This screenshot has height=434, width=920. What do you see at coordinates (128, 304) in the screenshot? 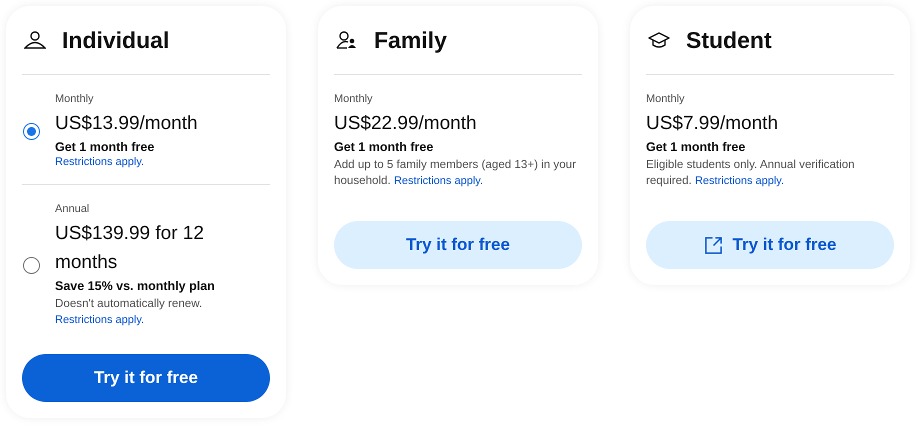
I see `plan-note: Doesn't automatically renew.` at bounding box center [128, 304].